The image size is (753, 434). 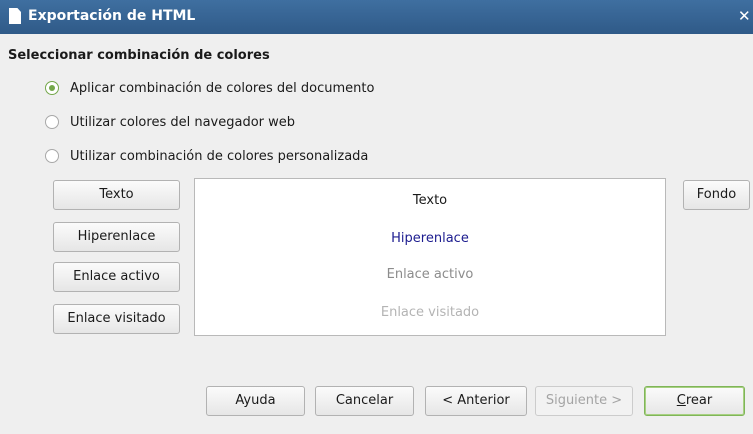 What do you see at coordinates (699, 400) in the screenshot?
I see `create-button-label: rear` at bounding box center [699, 400].